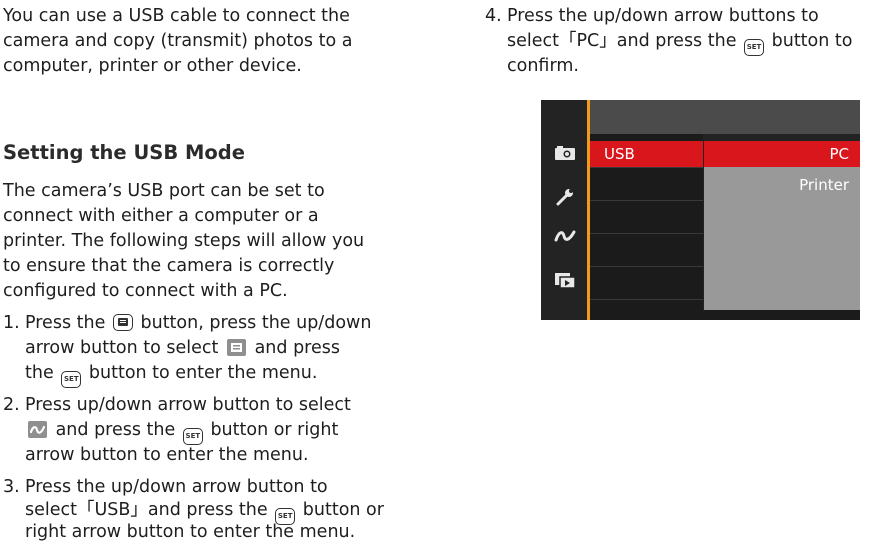 The width and height of the screenshot is (882, 545). What do you see at coordinates (11, 323) in the screenshot?
I see `step-number: 1.` at bounding box center [11, 323].